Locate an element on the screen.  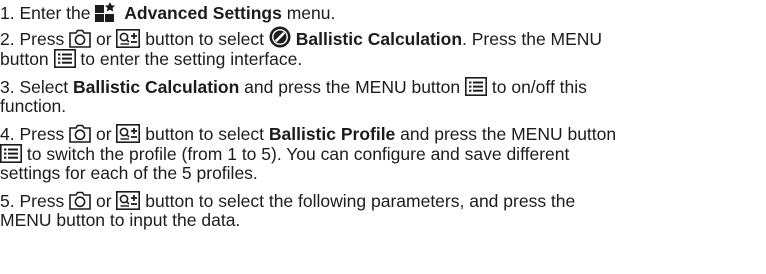
menu-name: Advanced Settings is located at coordinates (203, 13).